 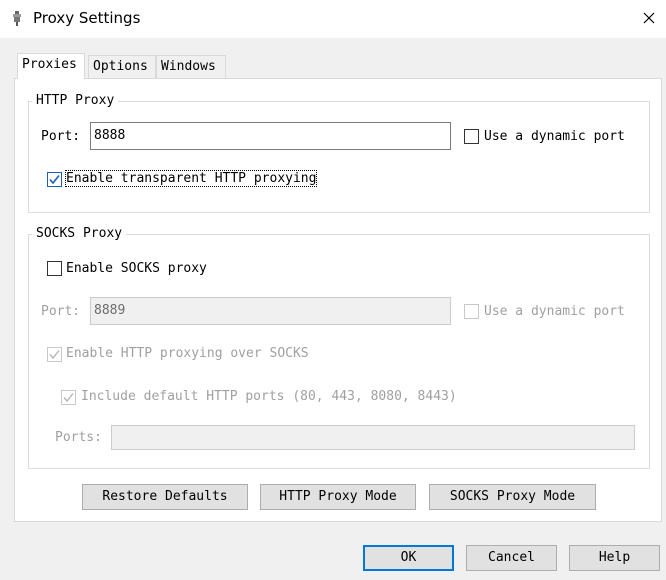 What do you see at coordinates (614, 558) in the screenshot?
I see `help-button: Help` at bounding box center [614, 558].